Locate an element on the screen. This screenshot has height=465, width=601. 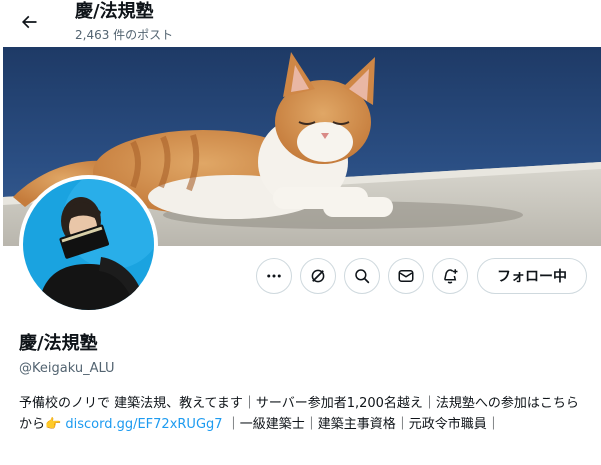
search-button is located at coordinates (362, 276).